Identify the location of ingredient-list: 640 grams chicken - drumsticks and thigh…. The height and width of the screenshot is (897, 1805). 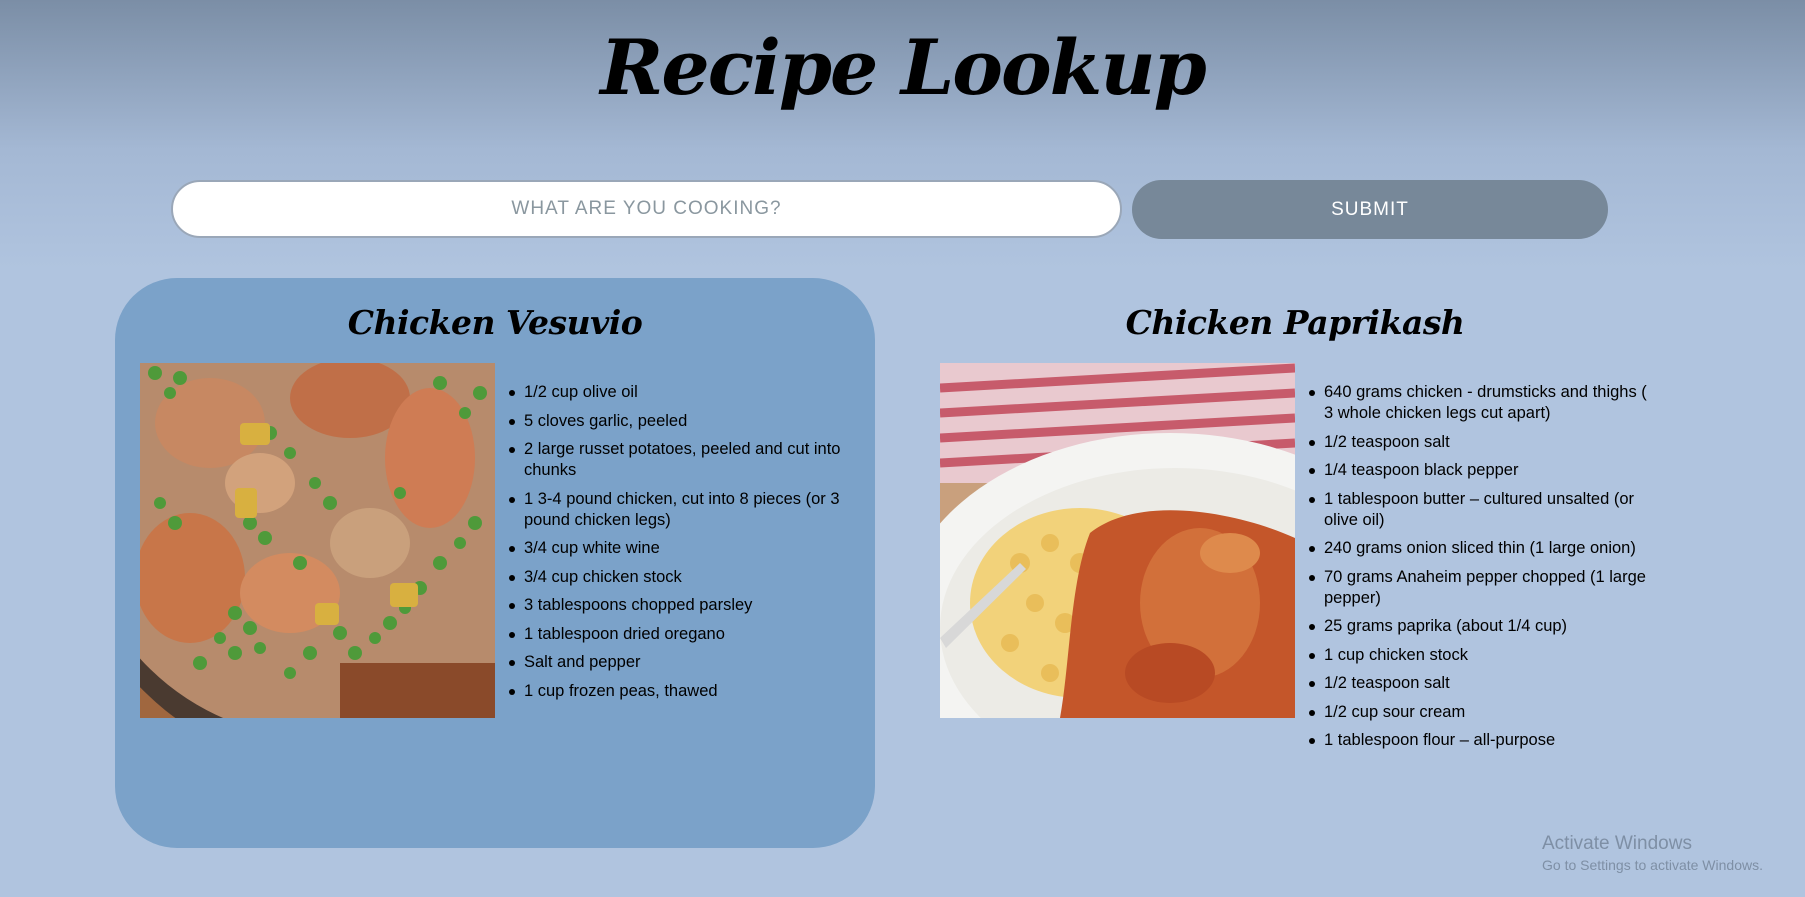
(1479, 570).